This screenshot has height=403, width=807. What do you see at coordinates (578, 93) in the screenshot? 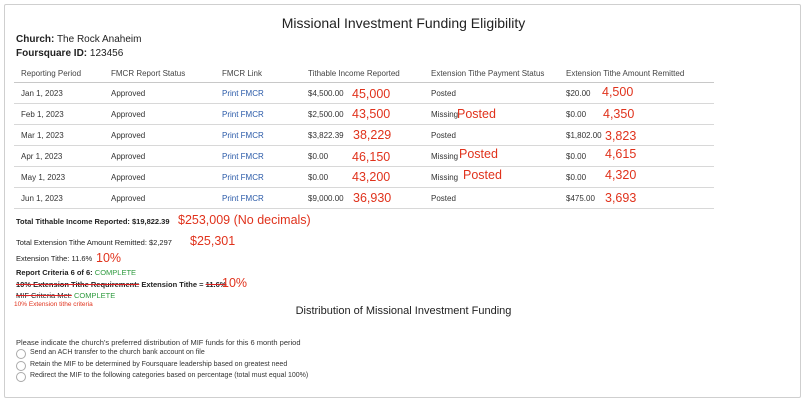
I see `amount-cell: $20.00` at bounding box center [578, 93].